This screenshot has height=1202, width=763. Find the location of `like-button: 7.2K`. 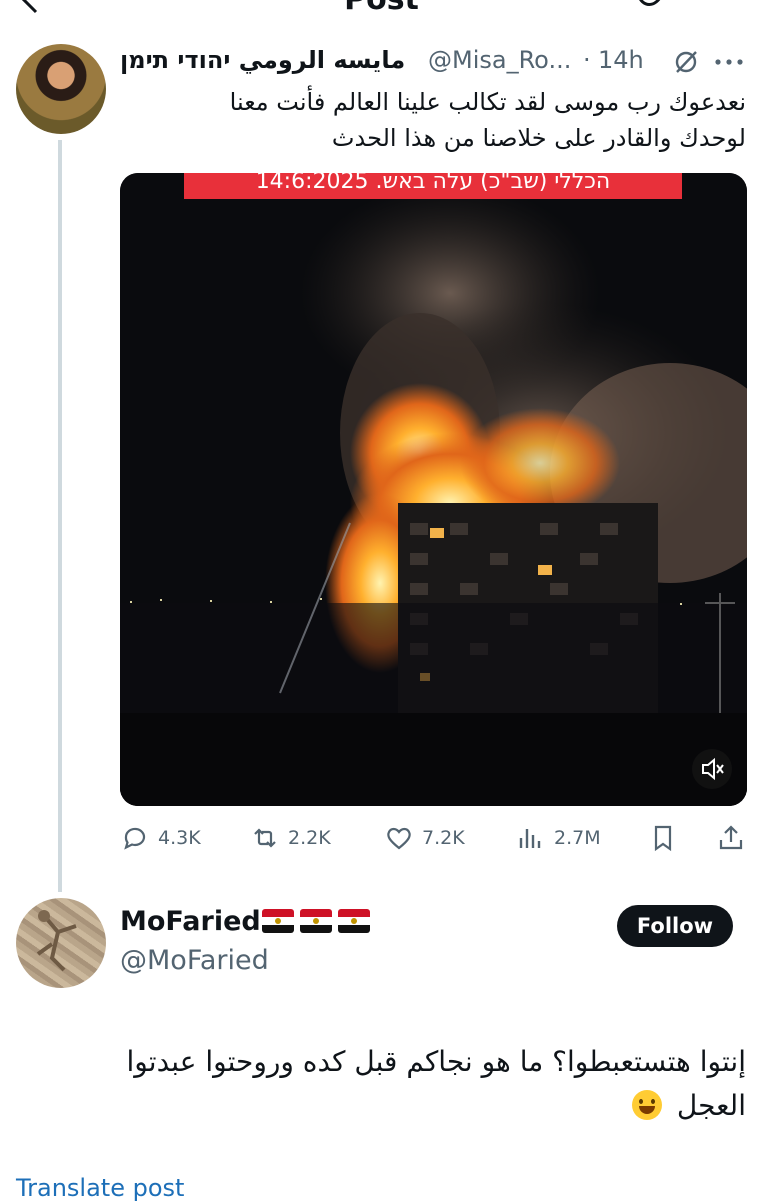

like-button: 7.2K is located at coordinates (424, 838).